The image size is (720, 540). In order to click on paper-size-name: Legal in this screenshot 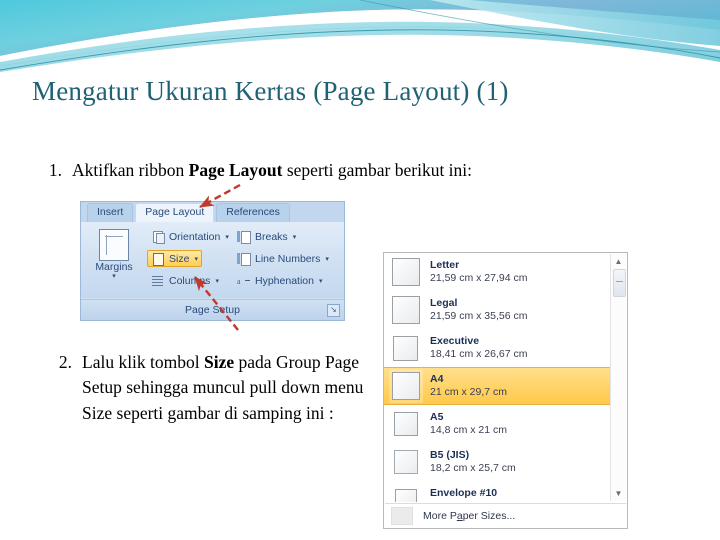, I will do `click(444, 302)`.